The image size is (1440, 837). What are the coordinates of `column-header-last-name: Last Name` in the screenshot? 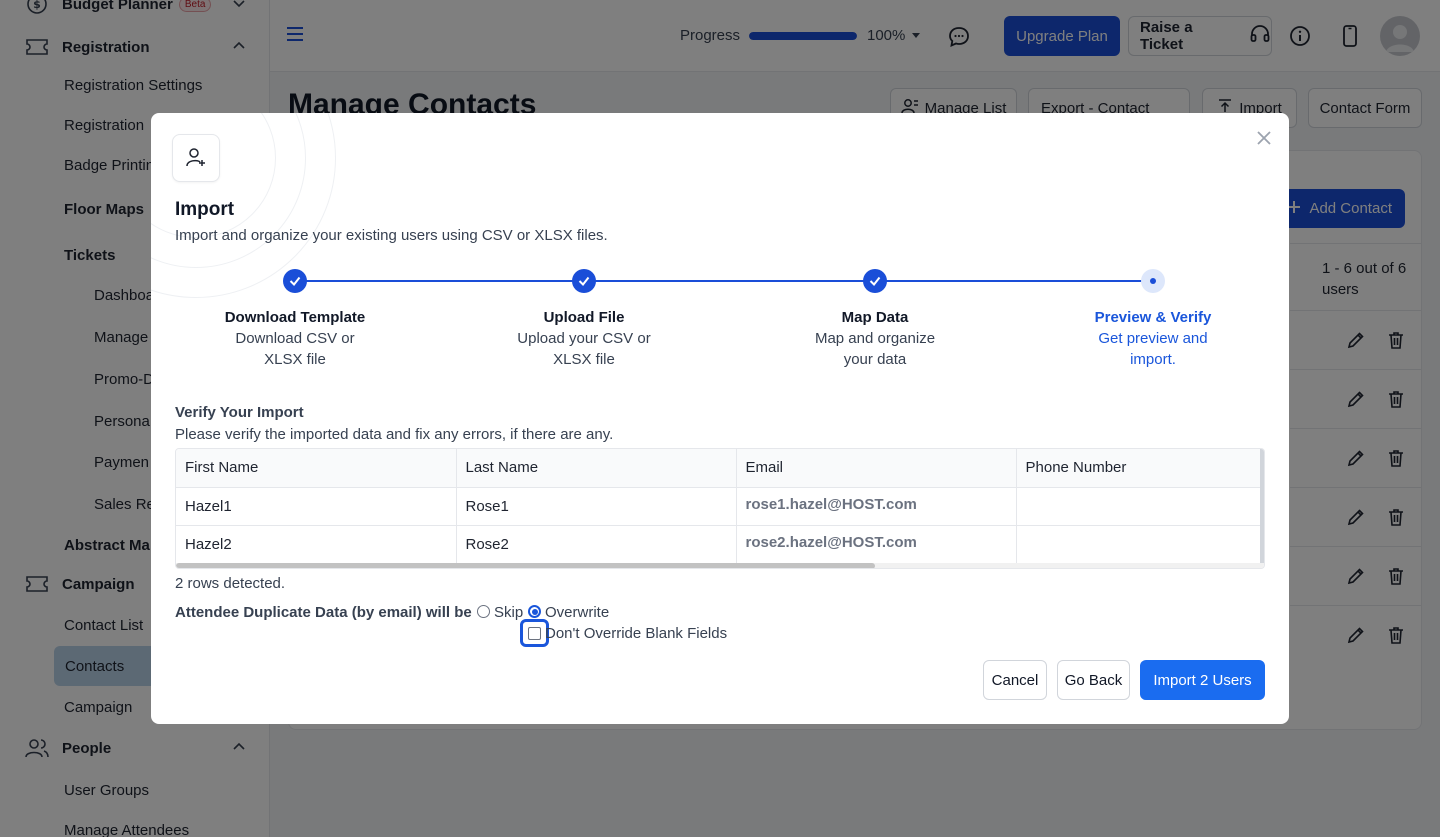 It's located at (596, 468).